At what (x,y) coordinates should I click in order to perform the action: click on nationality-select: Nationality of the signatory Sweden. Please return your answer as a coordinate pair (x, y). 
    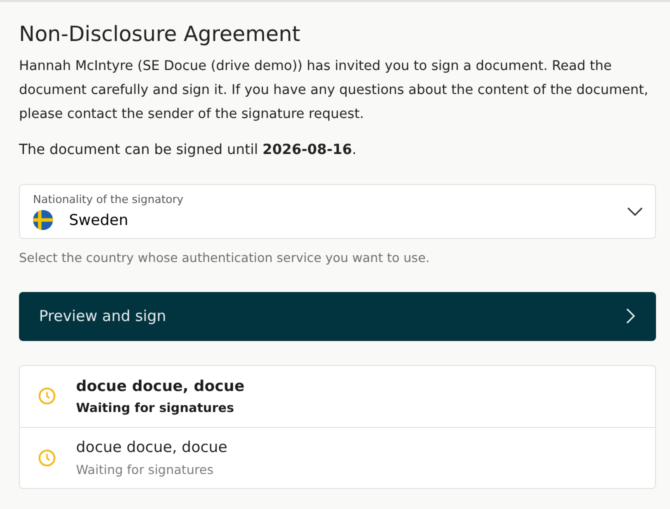
    Looking at the image, I should click on (337, 212).